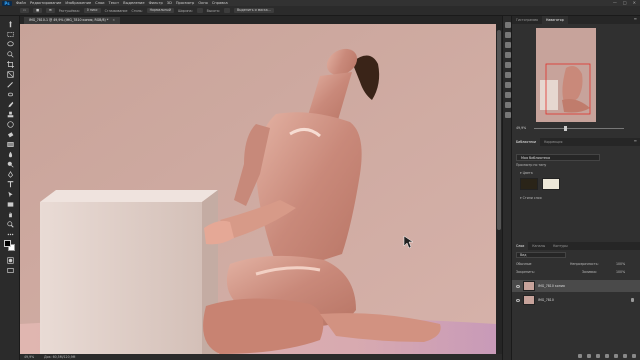 The width and height of the screenshot is (640, 360). I want to click on blur-tool-icon, so click(10, 154).